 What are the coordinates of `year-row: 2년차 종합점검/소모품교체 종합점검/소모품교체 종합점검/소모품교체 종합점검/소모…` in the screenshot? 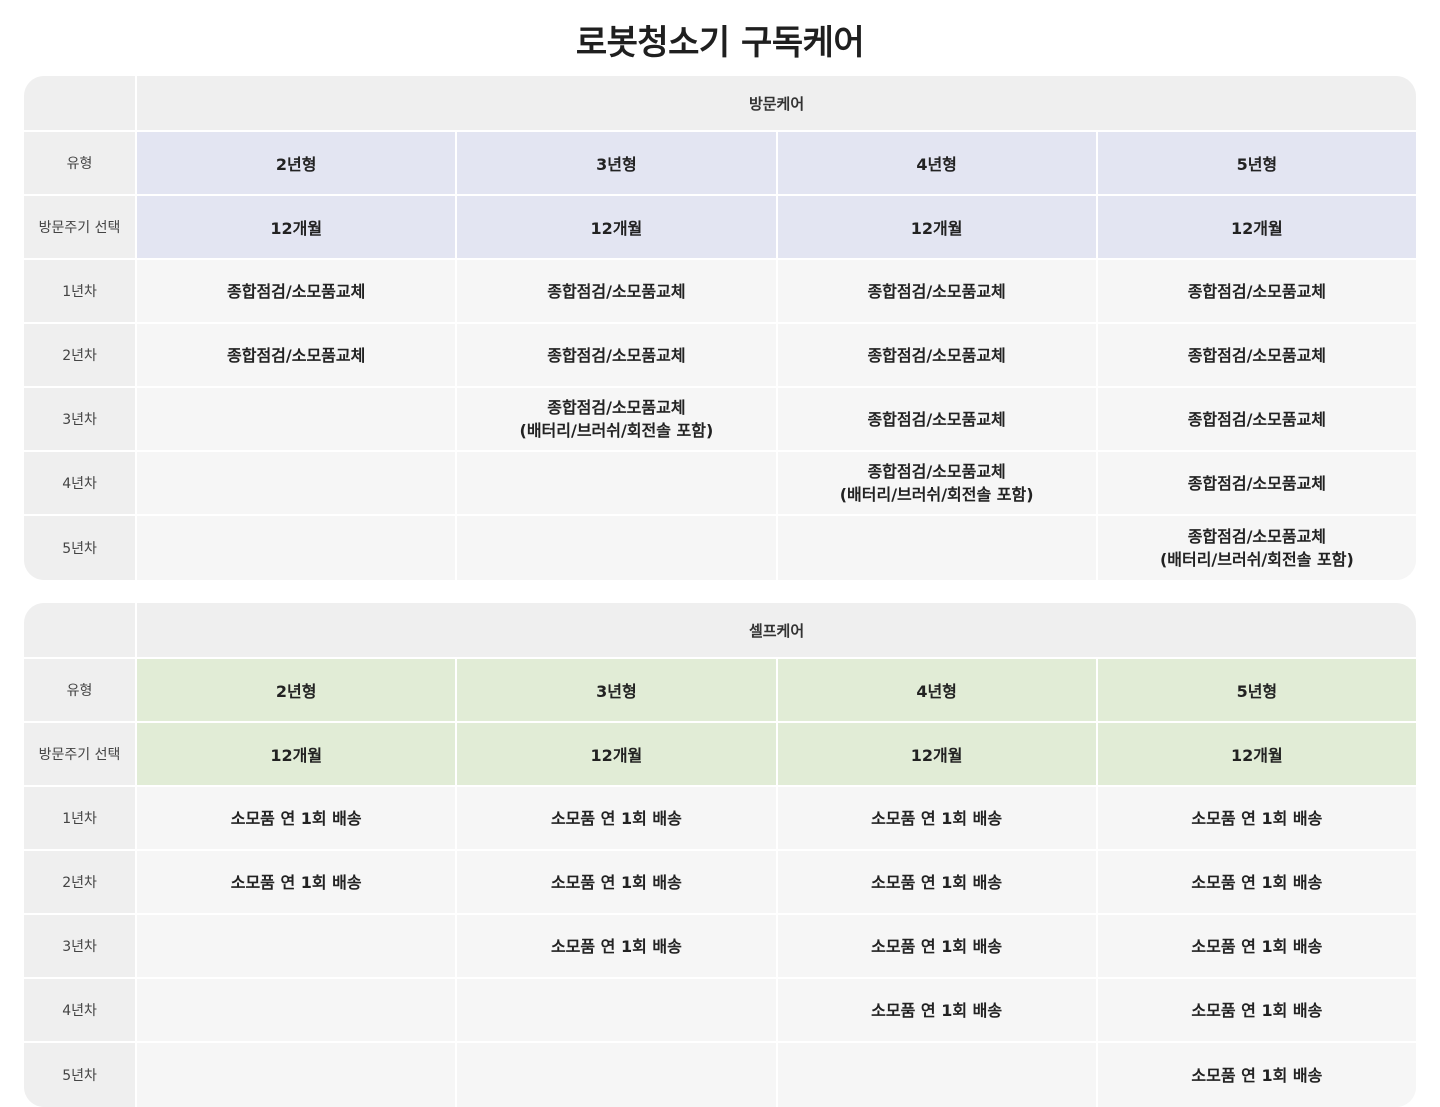 It's located at (720, 356).